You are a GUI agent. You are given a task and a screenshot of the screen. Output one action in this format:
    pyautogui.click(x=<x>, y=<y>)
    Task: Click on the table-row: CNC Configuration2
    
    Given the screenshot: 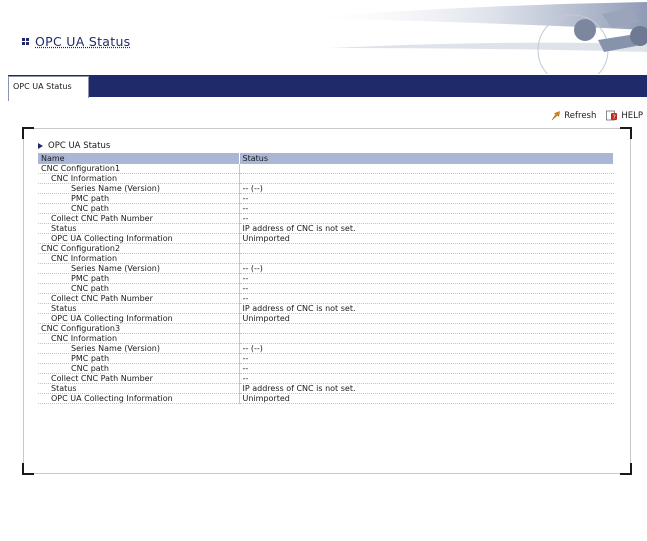 What is the action you would take?
    pyautogui.click(x=326, y=248)
    